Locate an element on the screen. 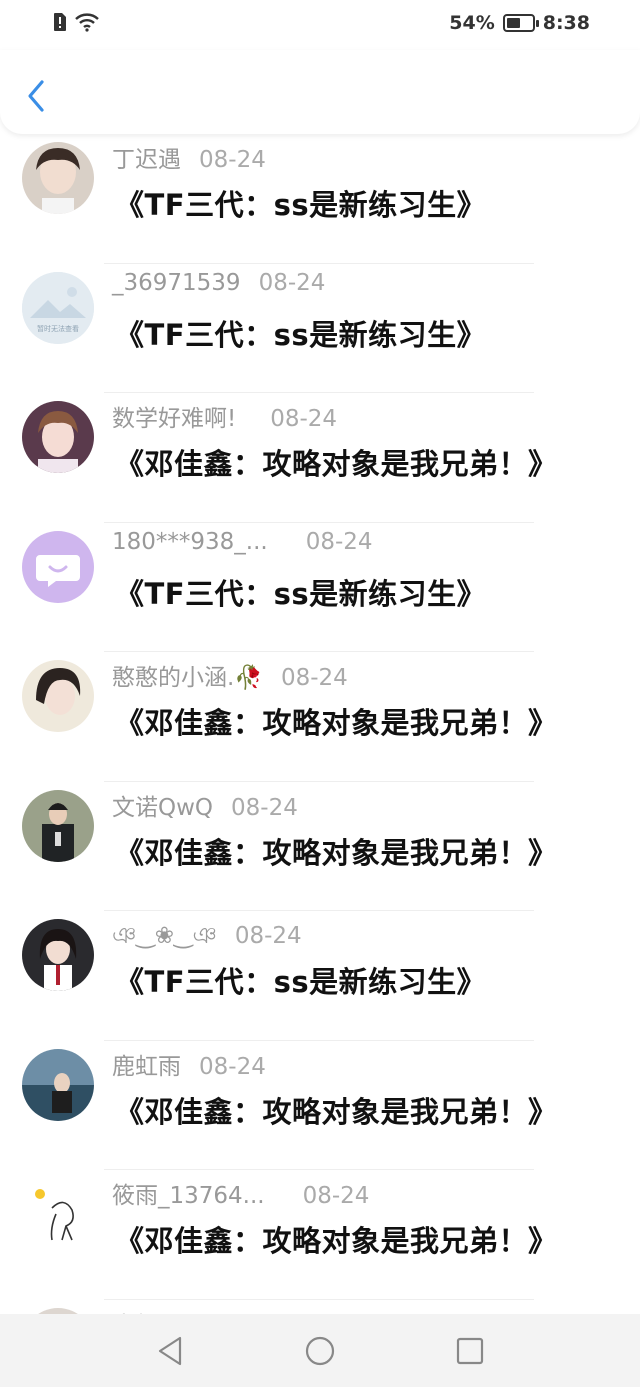 This screenshot has height=1387, width=640. item-meta: 筱雨_13764... 08-24 is located at coordinates (240, 1193).